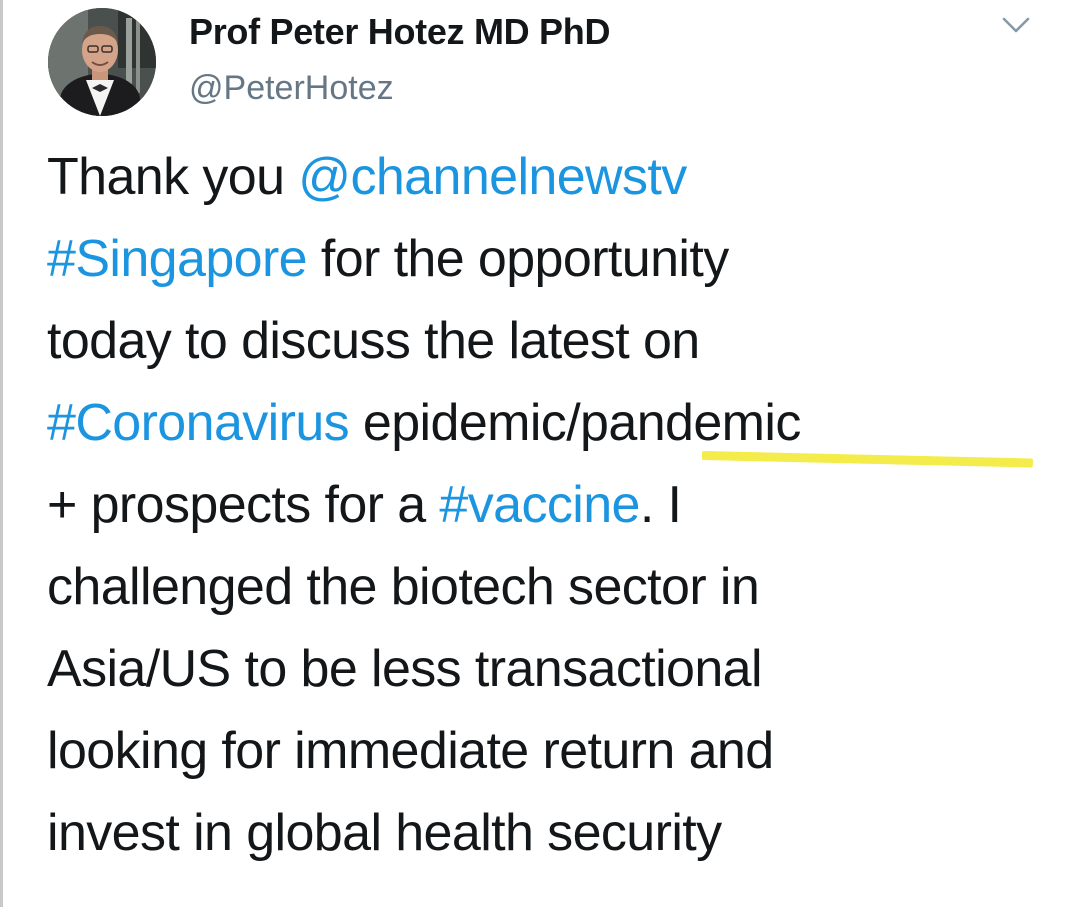 The height and width of the screenshot is (907, 1080). I want to click on tweet-line: #Singapore for the opportunity, so click(557, 259).